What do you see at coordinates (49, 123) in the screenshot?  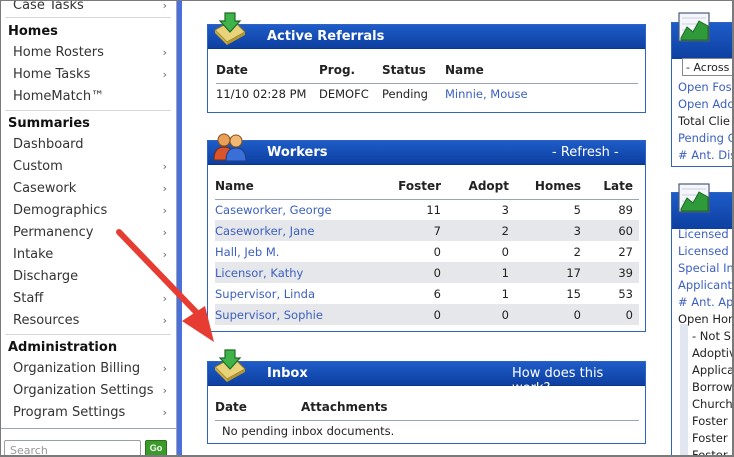 I see `section-heading-summaries: Summaries` at bounding box center [49, 123].